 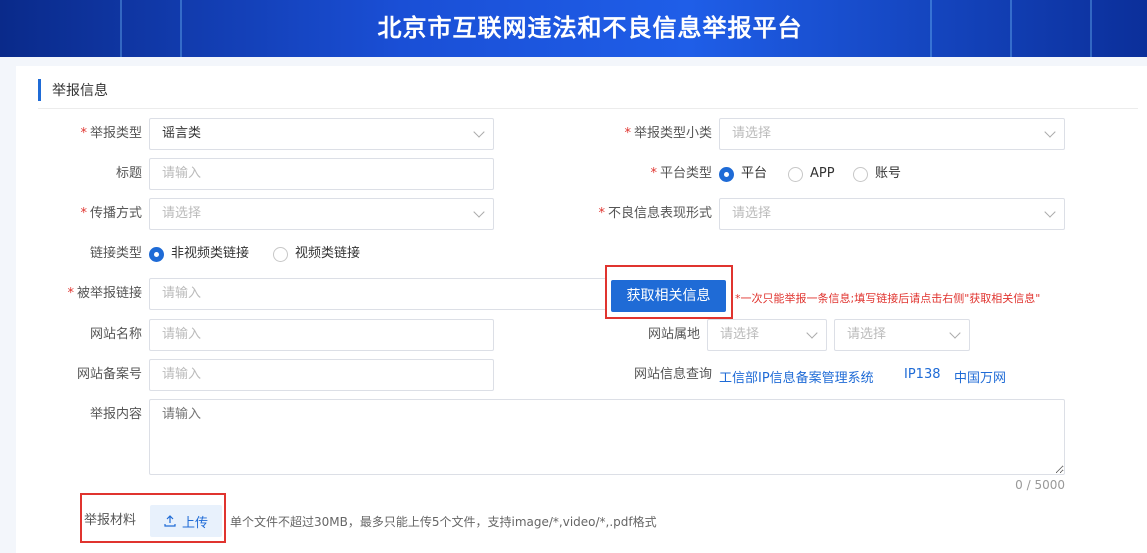 I want to click on link-ip138: IP138, so click(x=922, y=374).